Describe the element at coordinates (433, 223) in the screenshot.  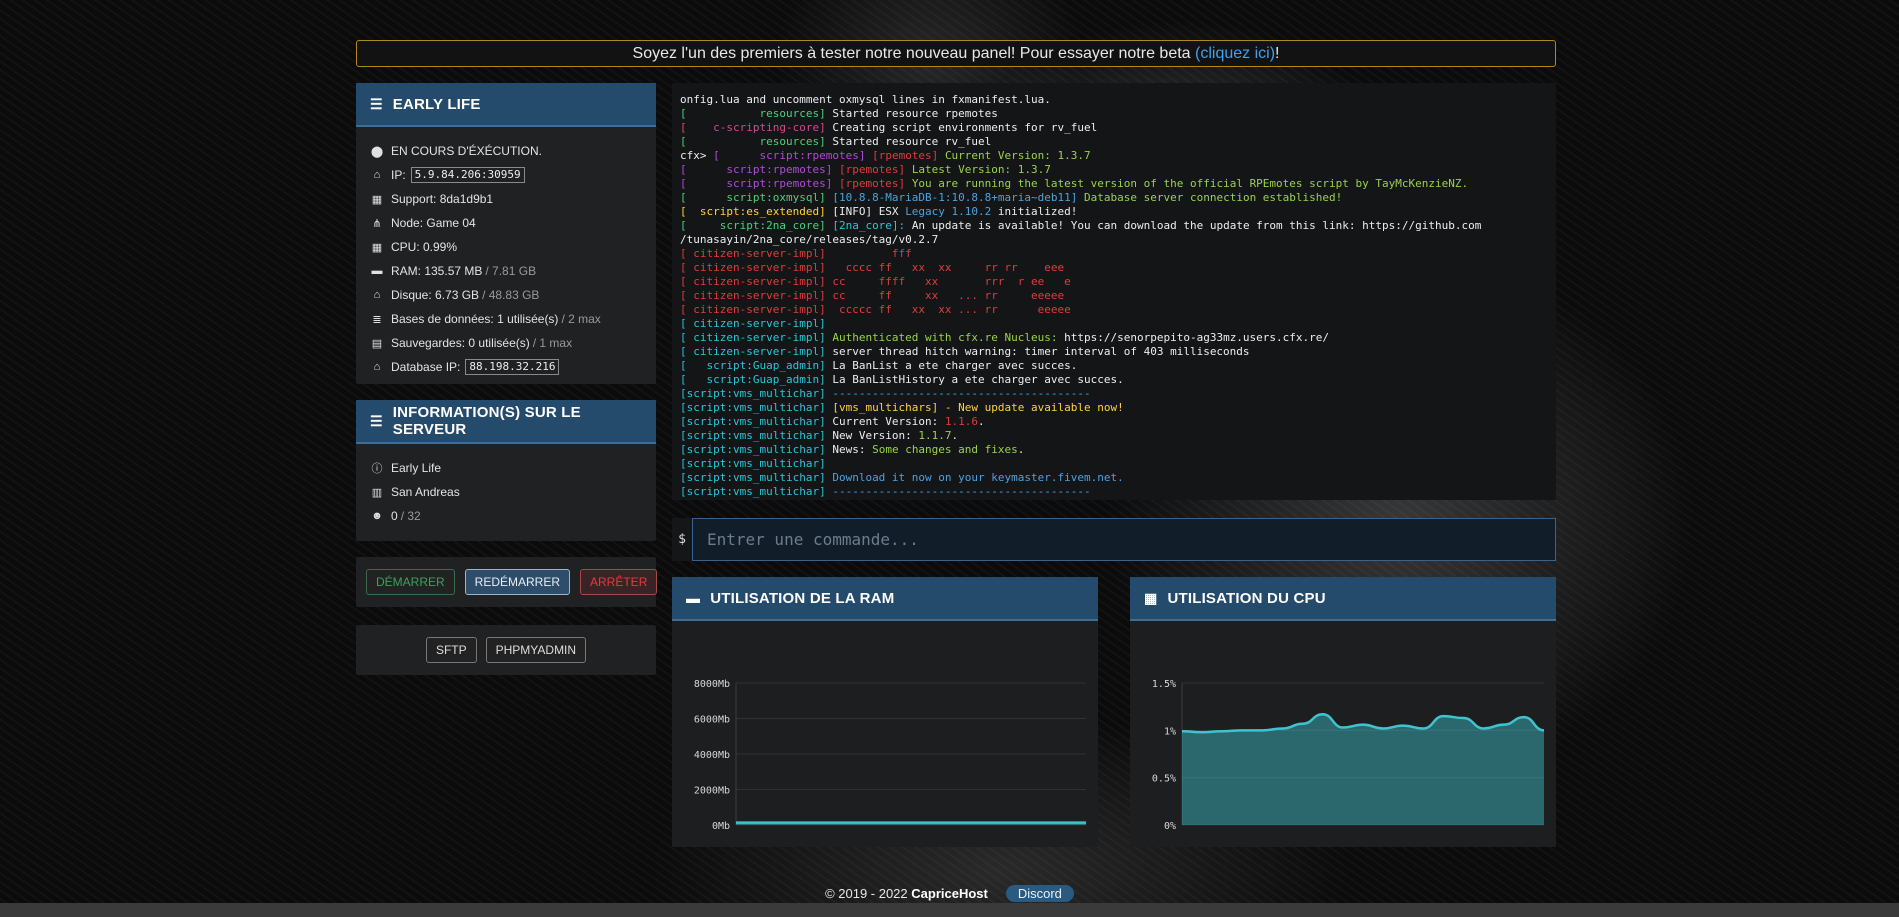
I see `node-text: Node: Game 04` at that location.